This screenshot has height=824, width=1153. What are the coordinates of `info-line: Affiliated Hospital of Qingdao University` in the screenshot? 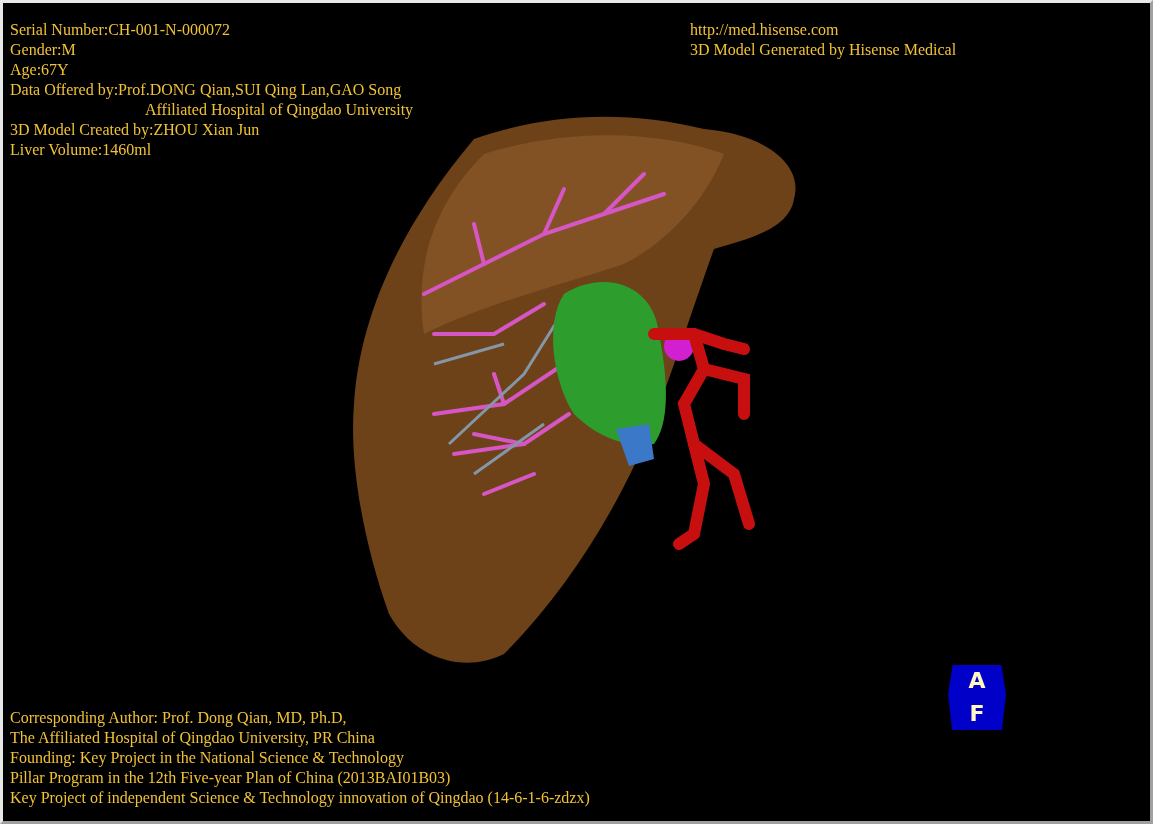 It's located at (279, 110).